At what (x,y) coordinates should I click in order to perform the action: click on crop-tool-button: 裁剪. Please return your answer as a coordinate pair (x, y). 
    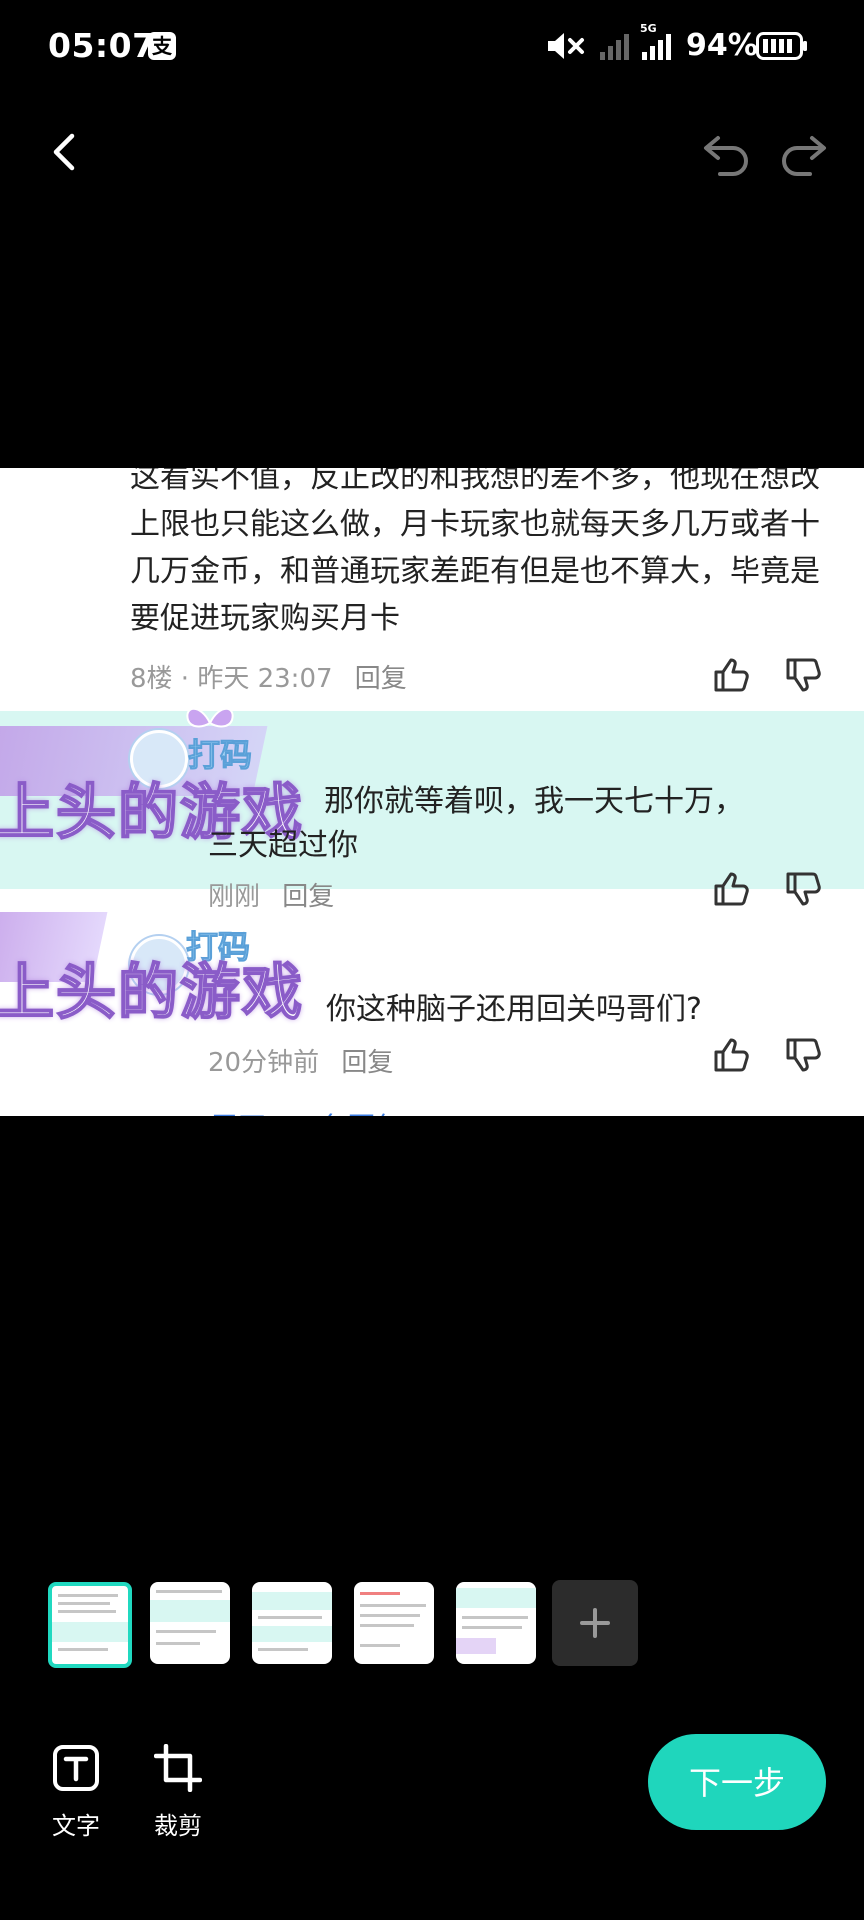
    Looking at the image, I should click on (178, 1792).